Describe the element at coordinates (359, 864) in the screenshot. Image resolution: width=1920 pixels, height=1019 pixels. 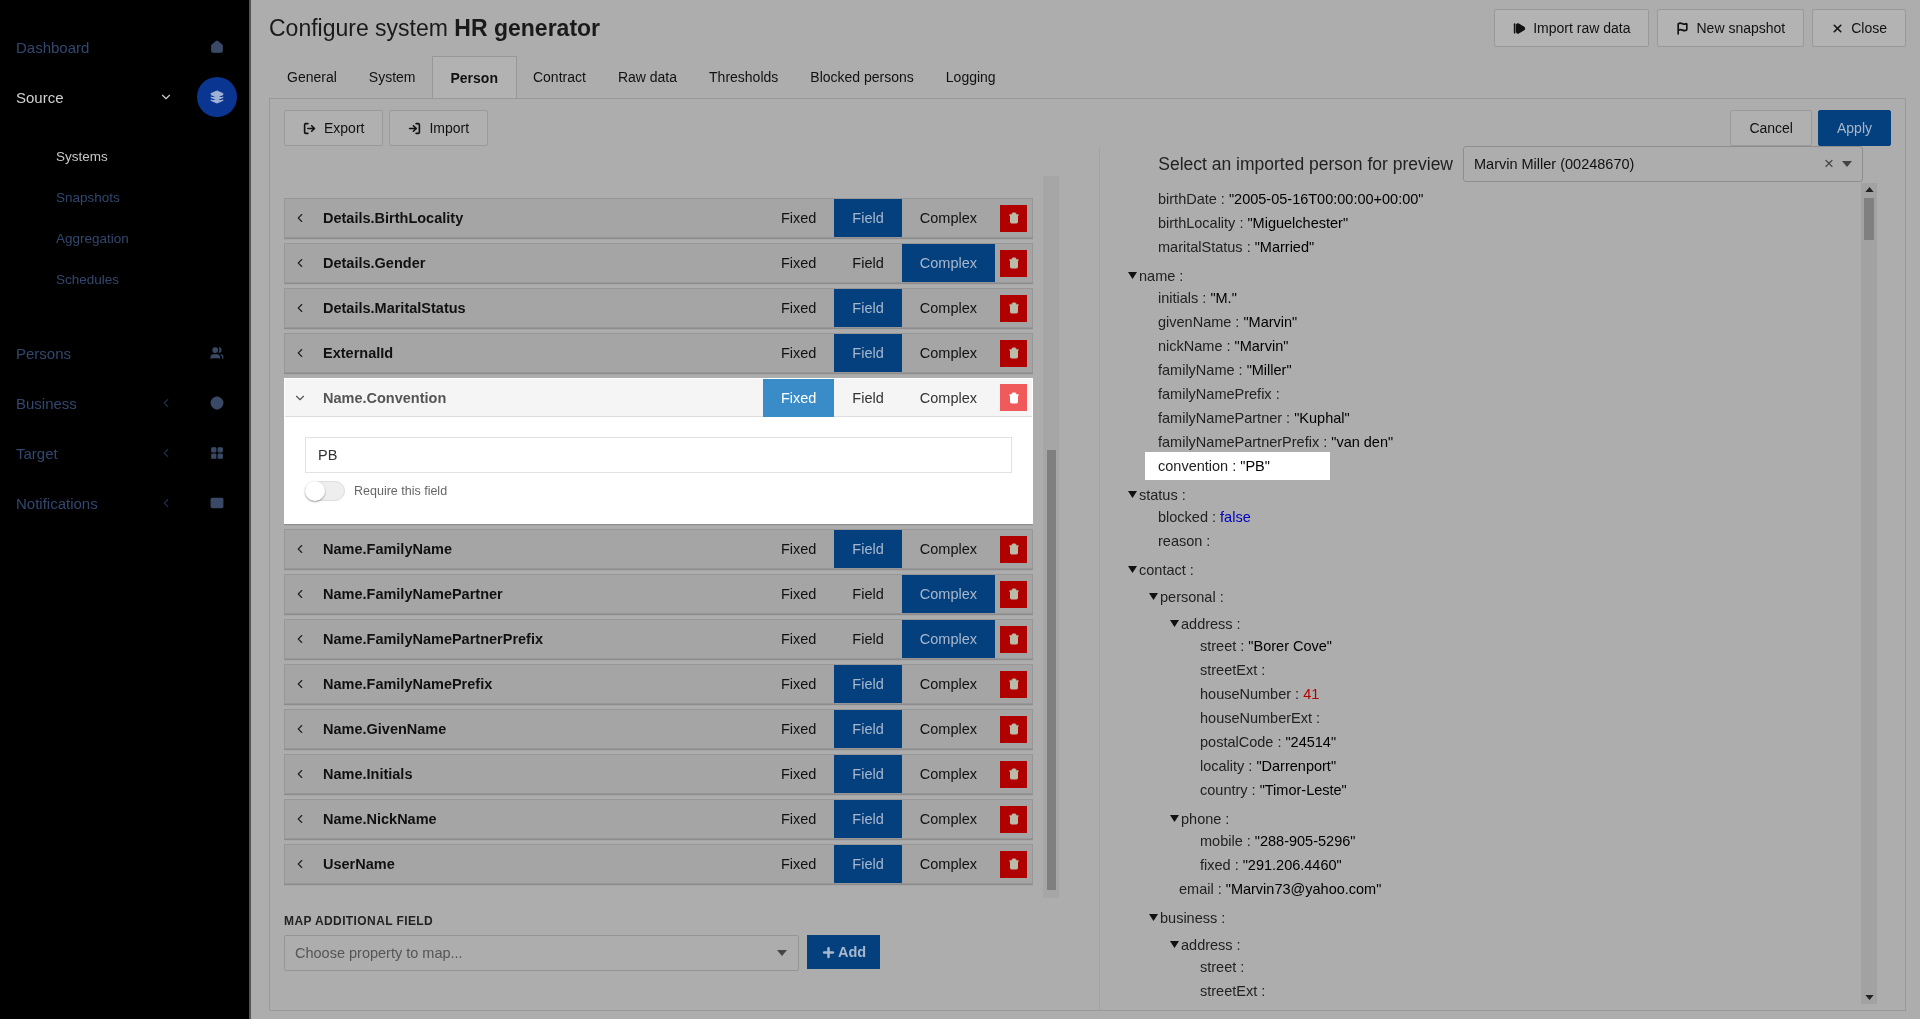
I see `mapping-name: UserName` at that location.